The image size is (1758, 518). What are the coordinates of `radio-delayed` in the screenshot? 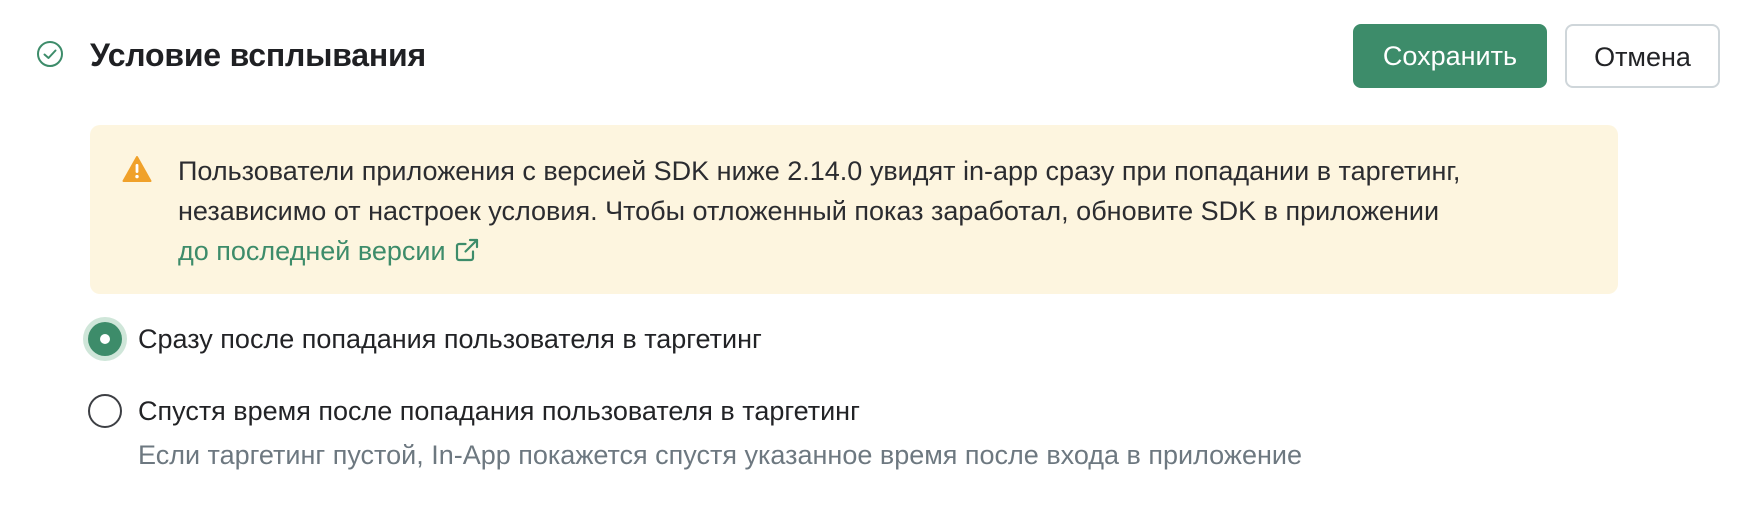 It's located at (105, 411).